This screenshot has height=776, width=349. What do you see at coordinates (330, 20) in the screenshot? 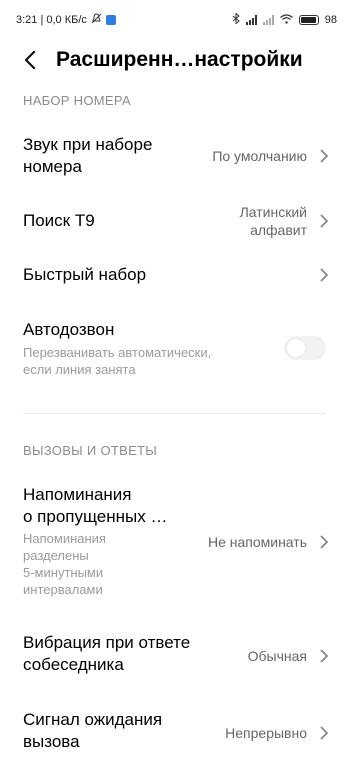
I see `battery-percent: 98` at bounding box center [330, 20].